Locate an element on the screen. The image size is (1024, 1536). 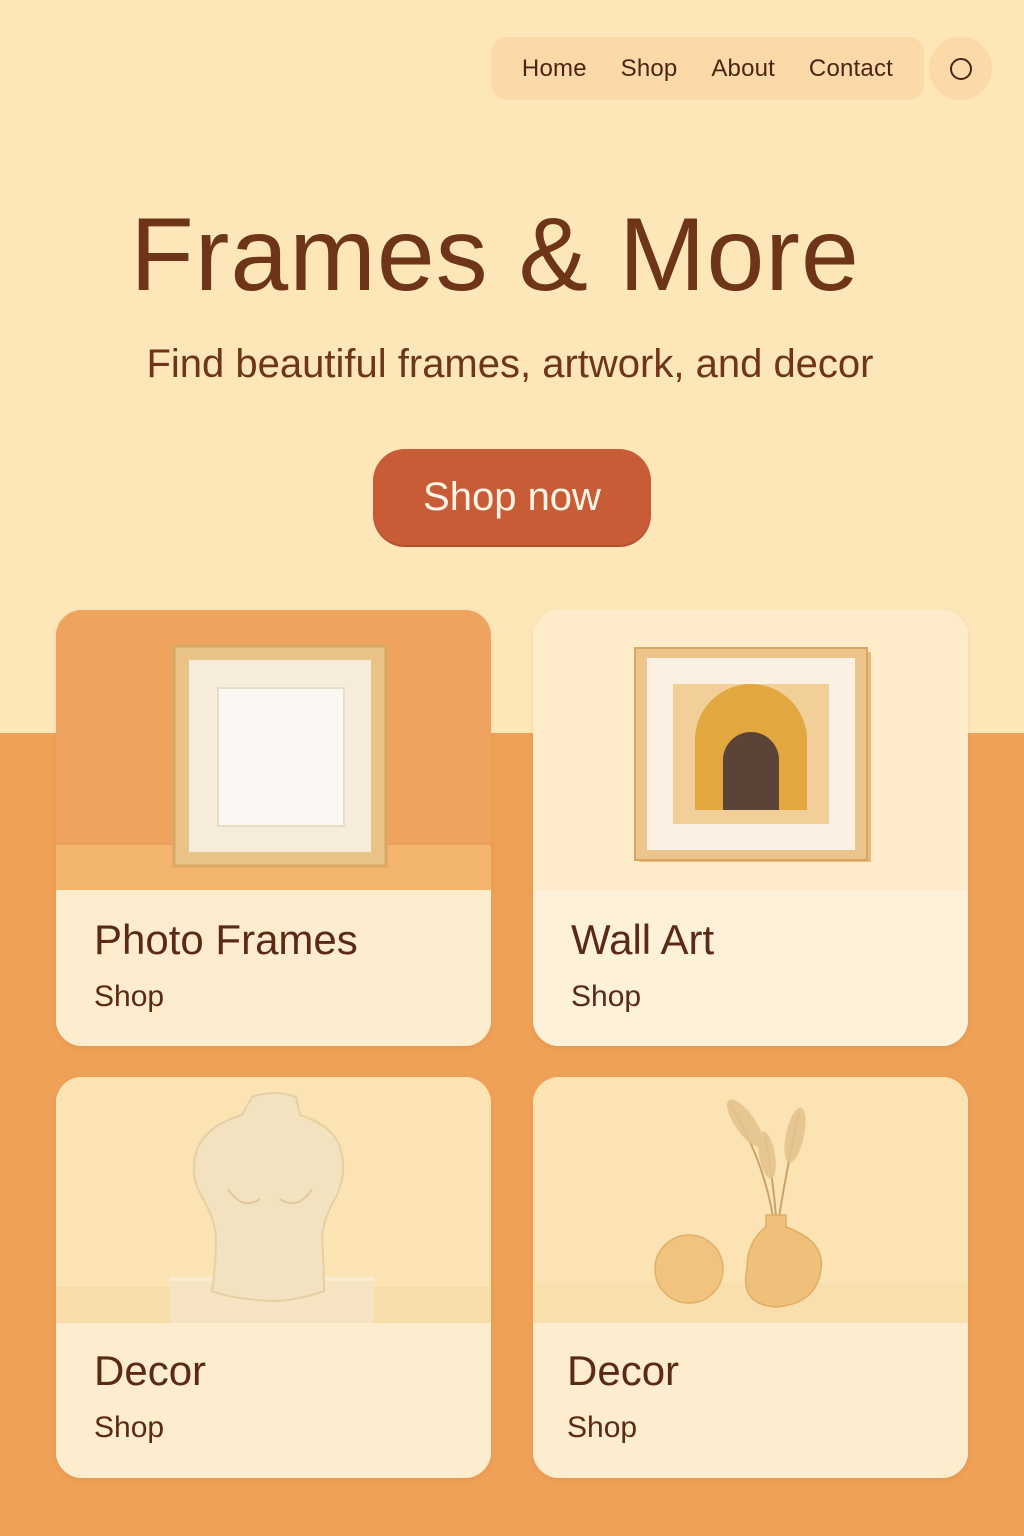
category-card-decor-vase: Decor Shop is located at coordinates (750, 1277).